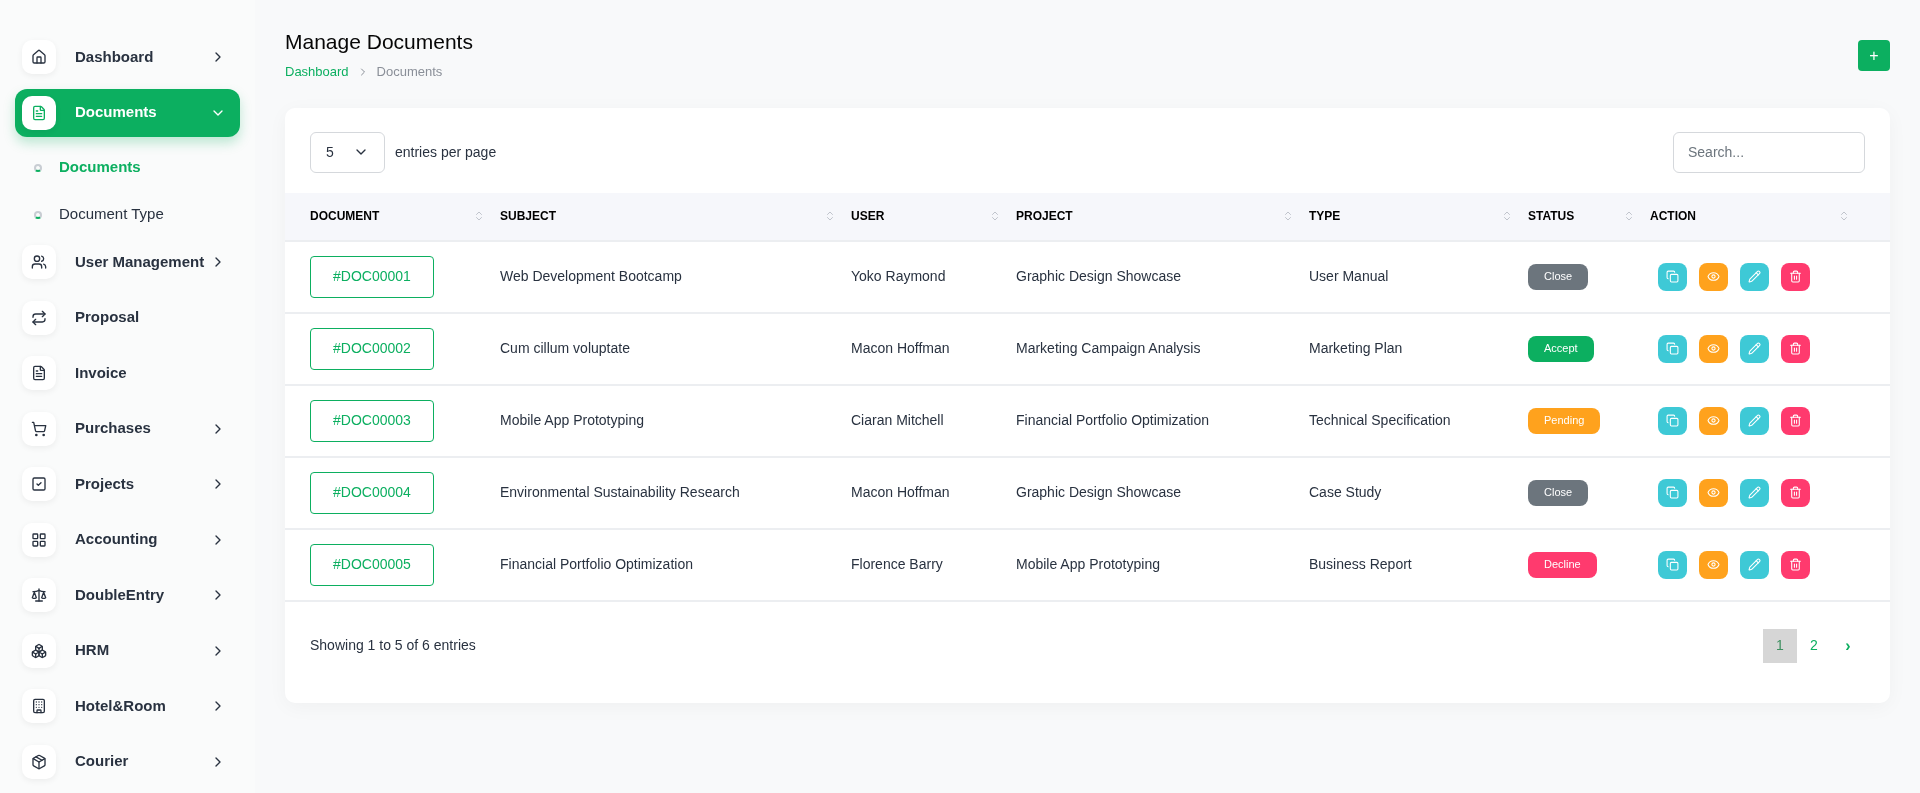 The width and height of the screenshot is (1920, 793). I want to click on sidebar-item: Accounting, so click(127, 539).